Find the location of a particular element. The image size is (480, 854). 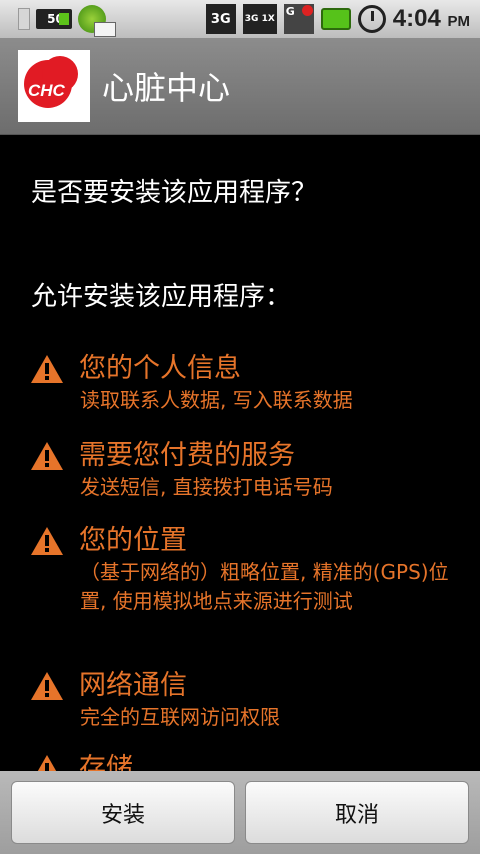

battery-saver-icon: 50 is located at coordinates (54, 19).